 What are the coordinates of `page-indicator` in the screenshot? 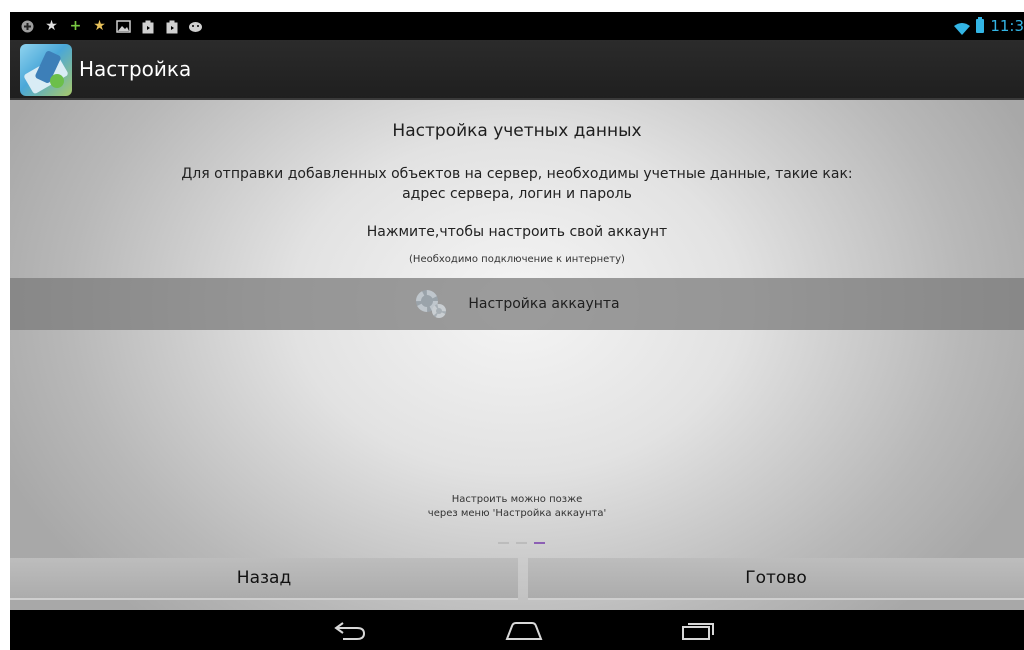 It's located at (521, 543).